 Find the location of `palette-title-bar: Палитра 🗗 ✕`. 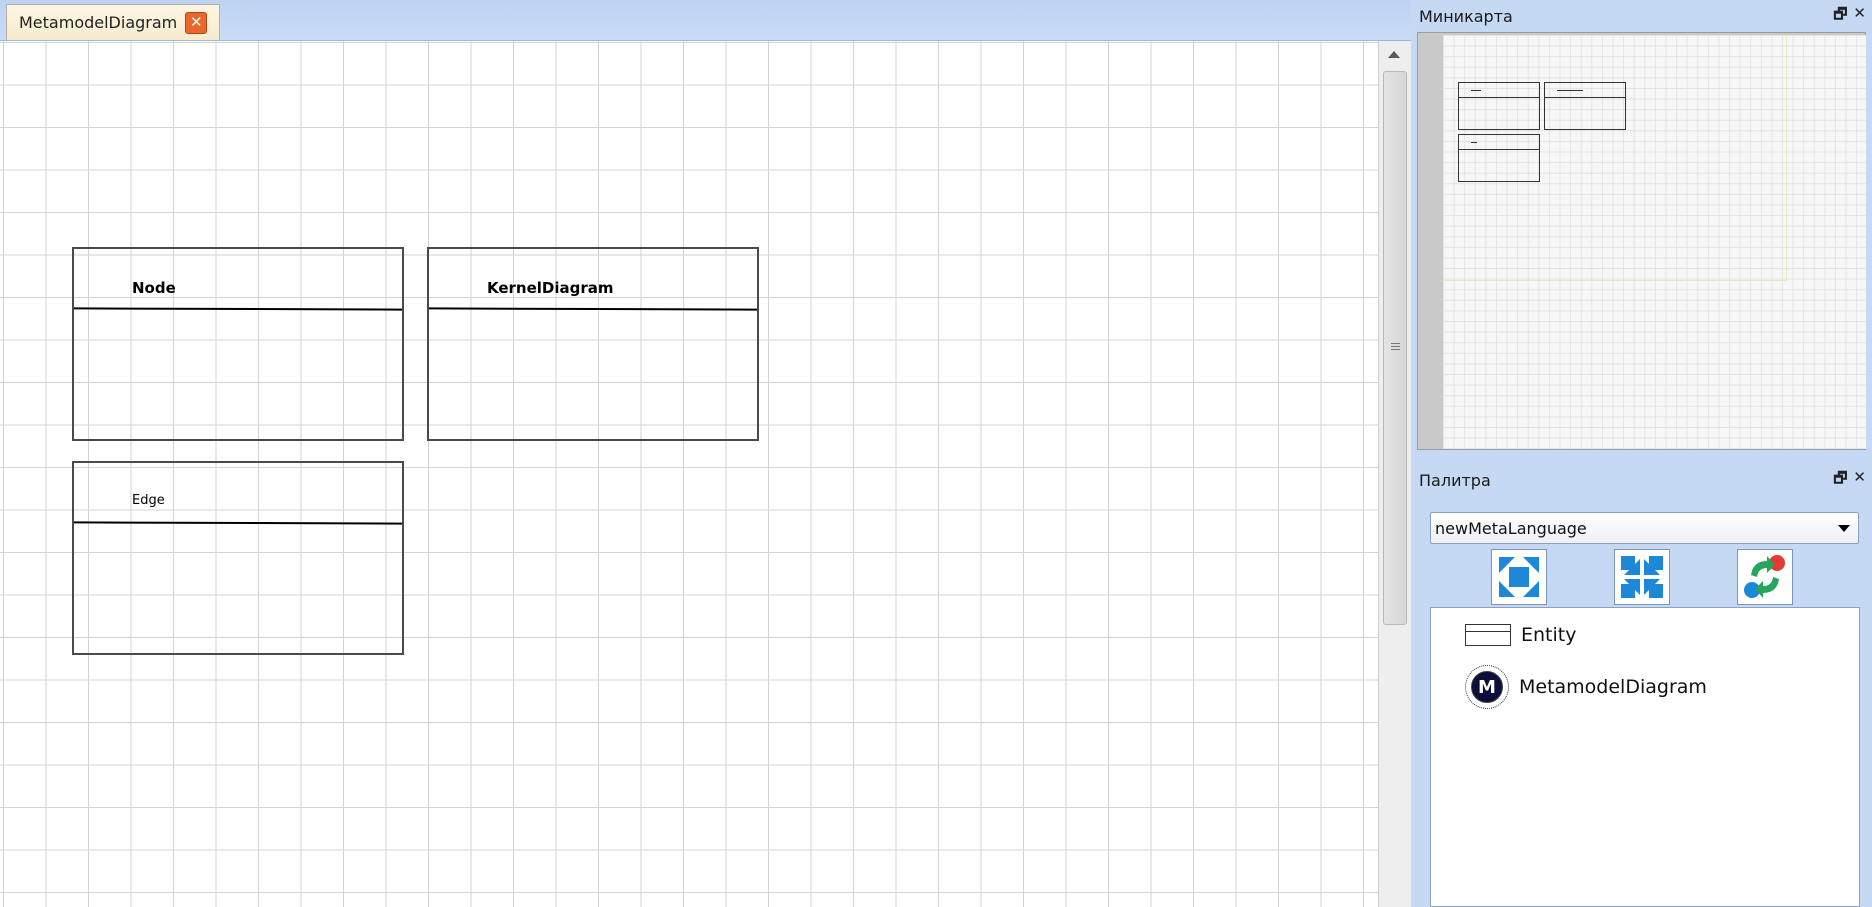

palette-title-bar: Палитра 🗗 ✕ is located at coordinates (1641, 480).